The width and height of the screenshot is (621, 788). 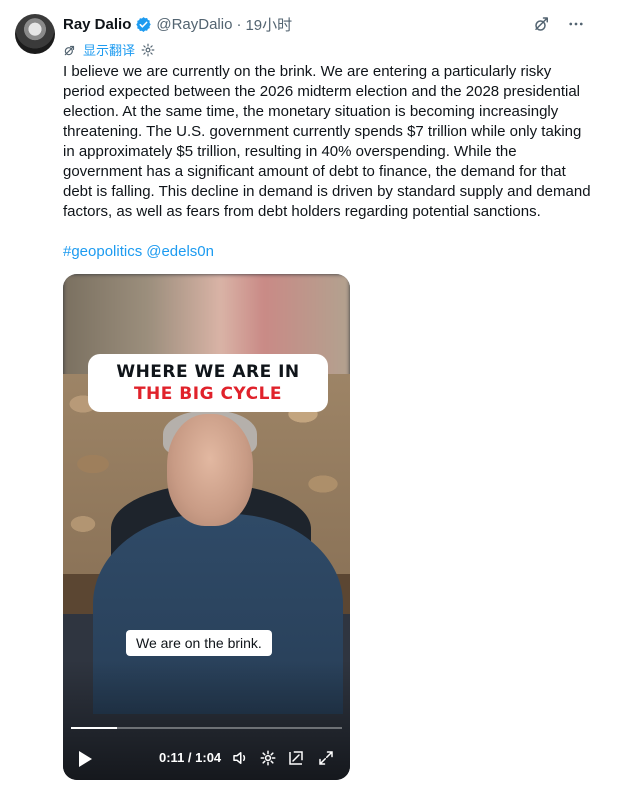 I want to click on tweet-time: 19小时, so click(x=268, y=24).